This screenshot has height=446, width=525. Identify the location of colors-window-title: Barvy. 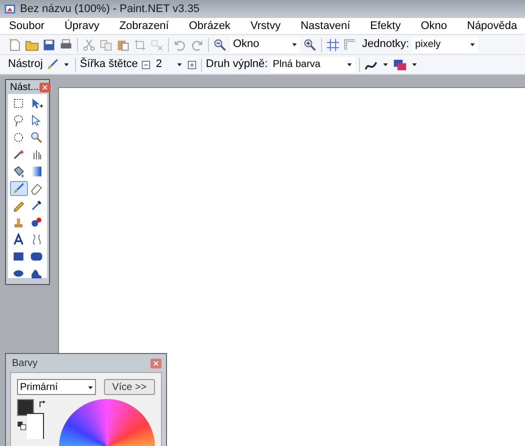
(25, 363).